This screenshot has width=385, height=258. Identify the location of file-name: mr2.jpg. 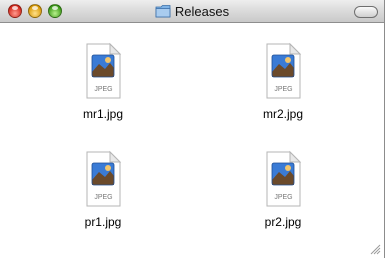
(282, 114).